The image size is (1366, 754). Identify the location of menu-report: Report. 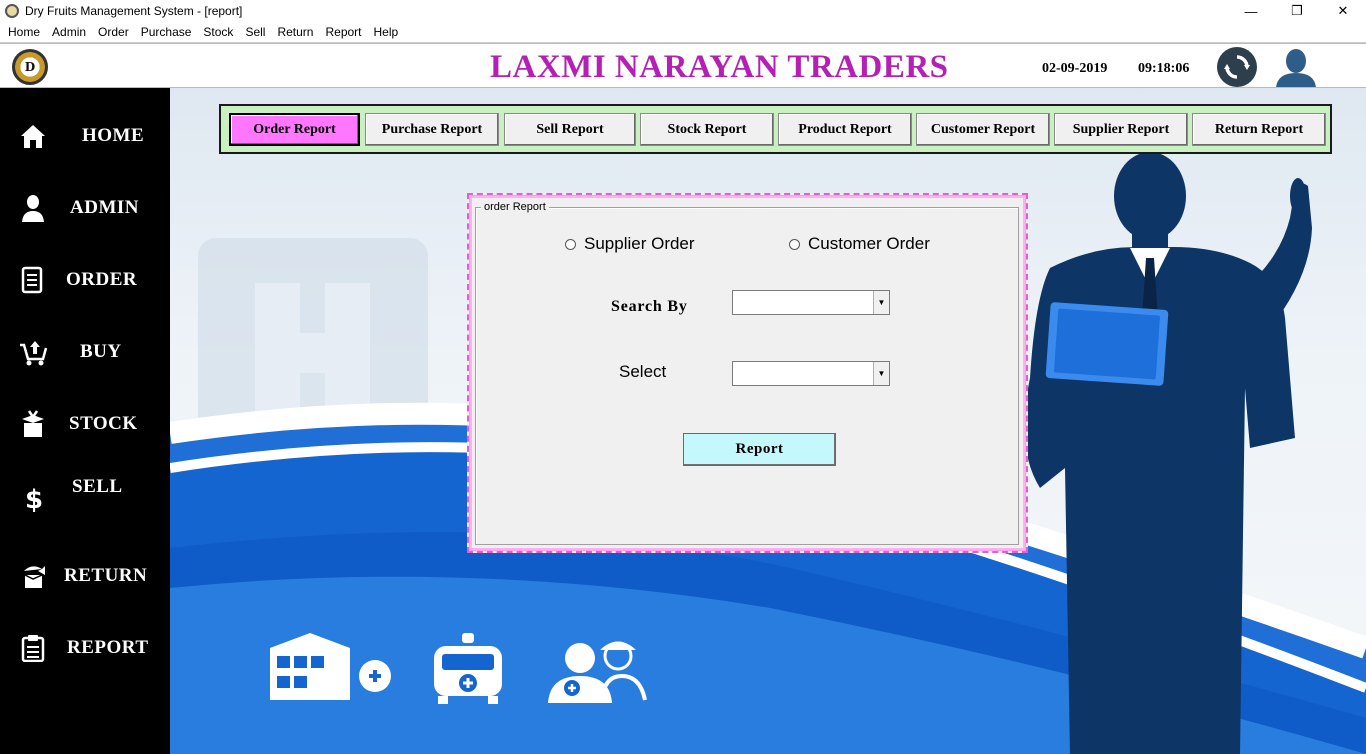
(343, 32).